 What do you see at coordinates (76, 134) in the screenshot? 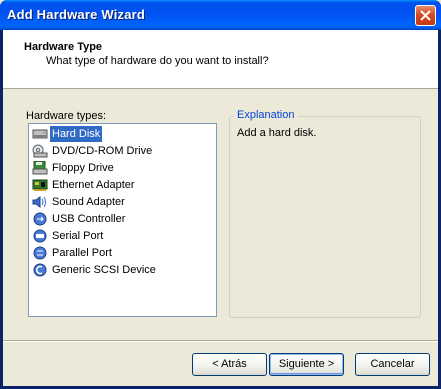
I see `list-item-label: Hard Disk` at bounding box center [76, 134].